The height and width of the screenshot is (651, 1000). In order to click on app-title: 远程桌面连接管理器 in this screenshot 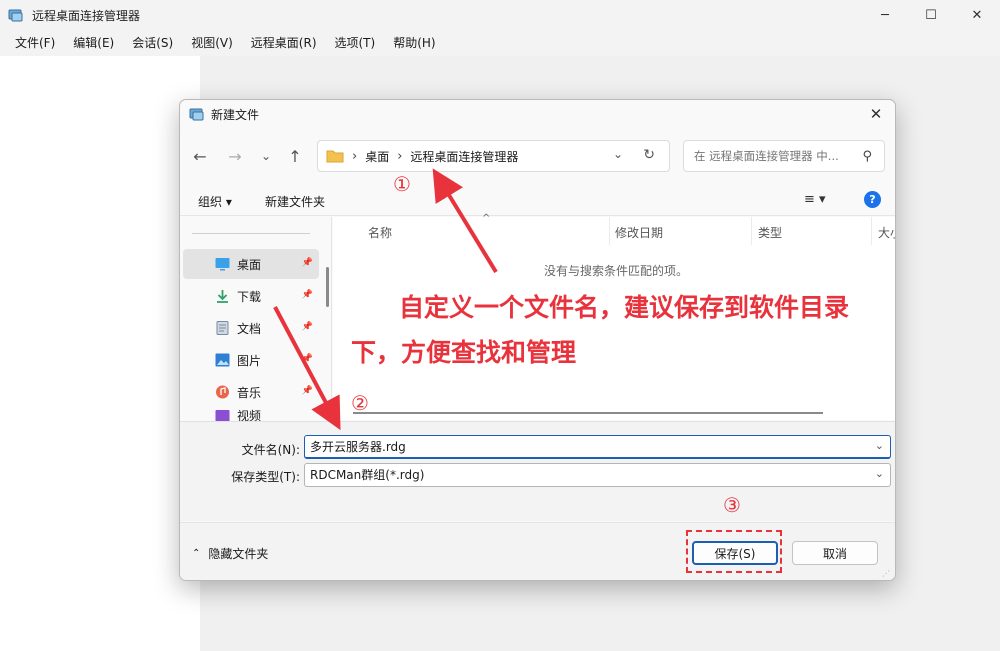, I will do `click(86, 15)`.